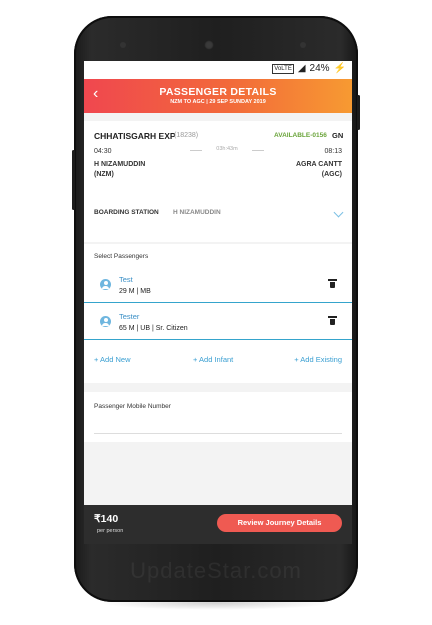 This screenshot has height=625, width=432. I want to click on boarding-station-selector: BOARDING STATION H NIZAMUDDIN, so click(218, 216).